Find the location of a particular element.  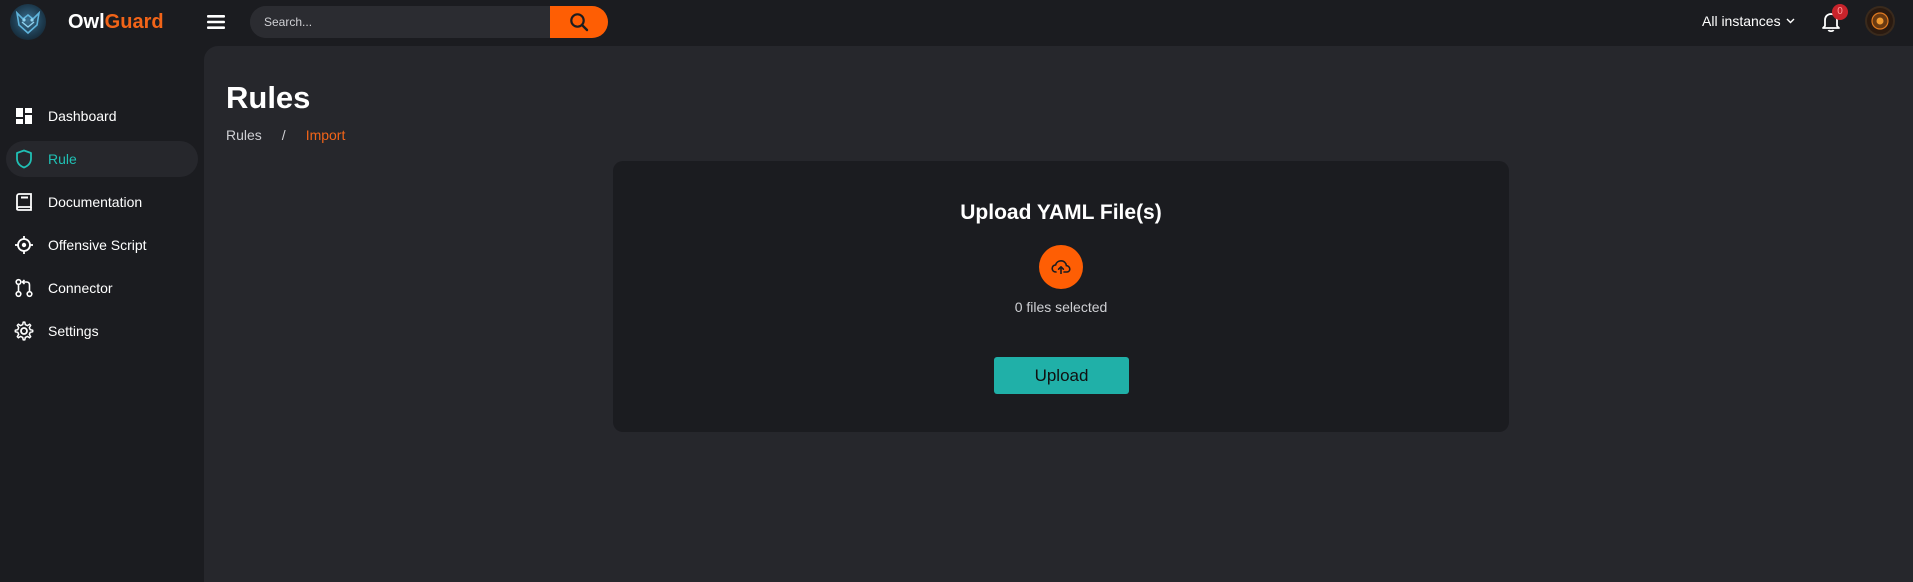

notification-count-badge: 0 is located at coordinates (1840, 12).